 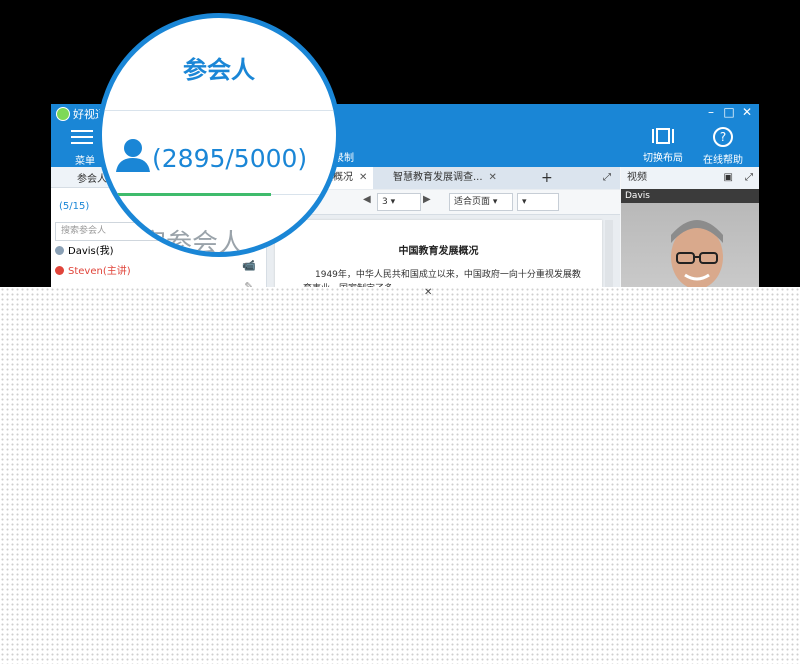 What do you see at coordinates (729, 112) in the screenshot?
I see `maximize-icon: □` at bounding box center [729, 112].